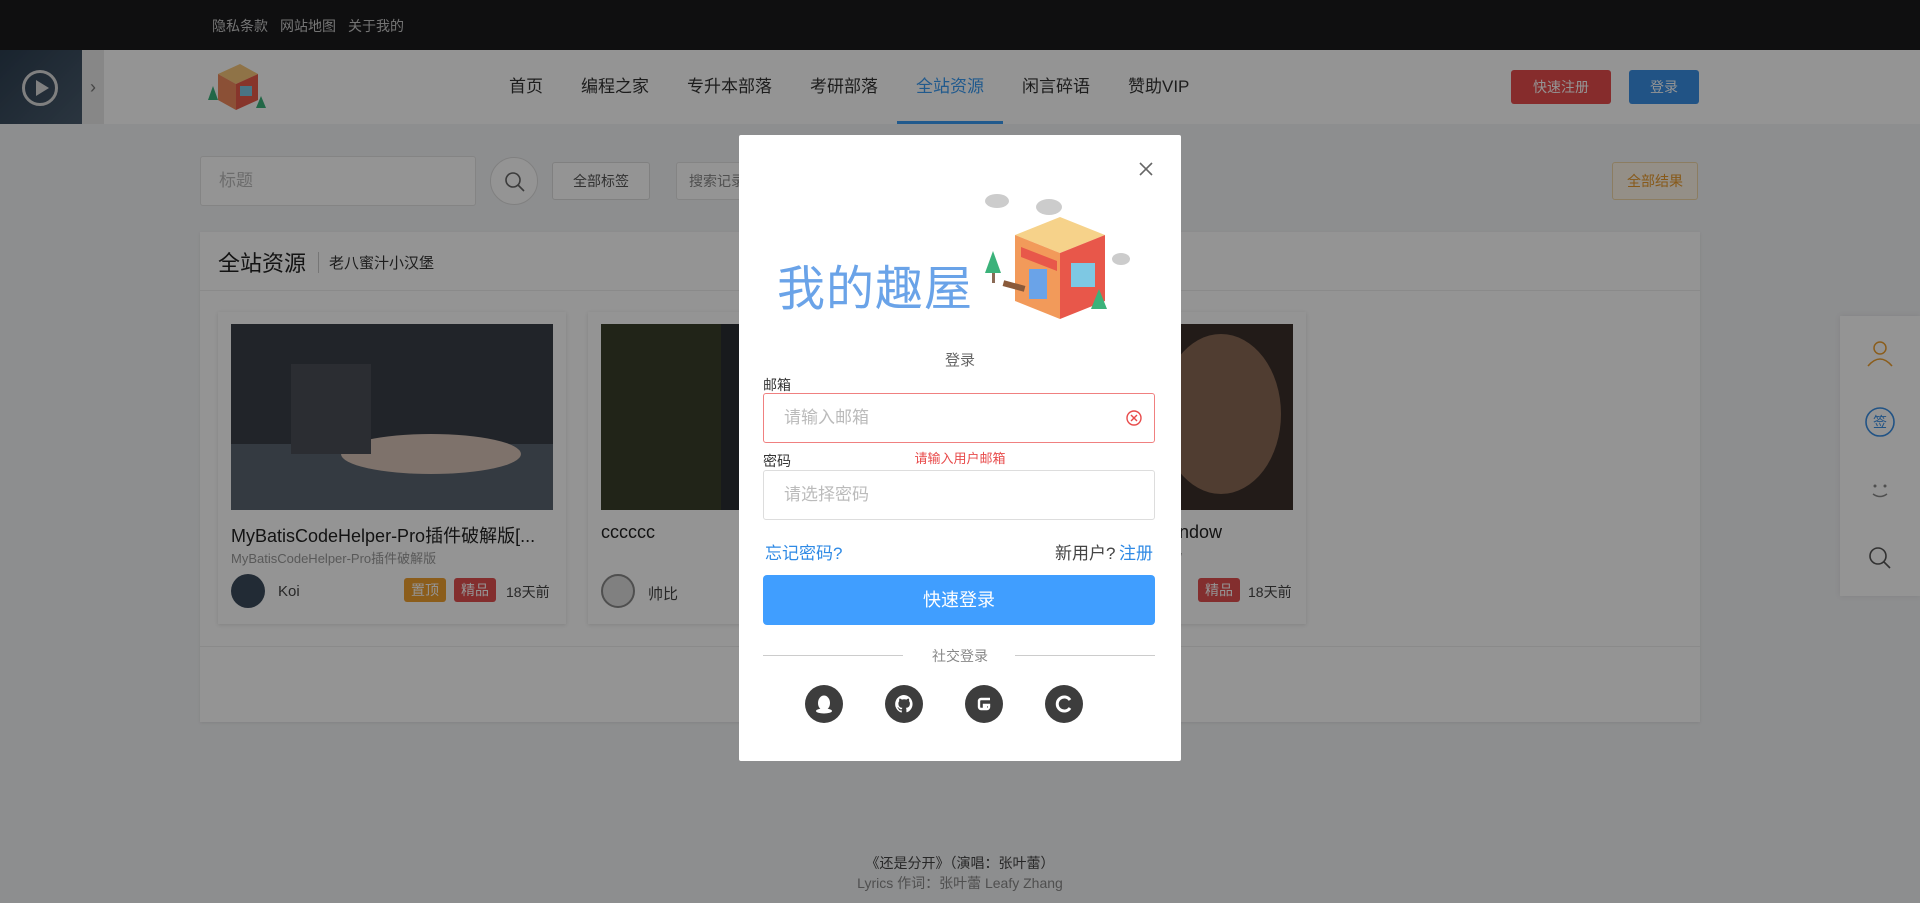  I want to click on close-icon, so click(1146, 169).